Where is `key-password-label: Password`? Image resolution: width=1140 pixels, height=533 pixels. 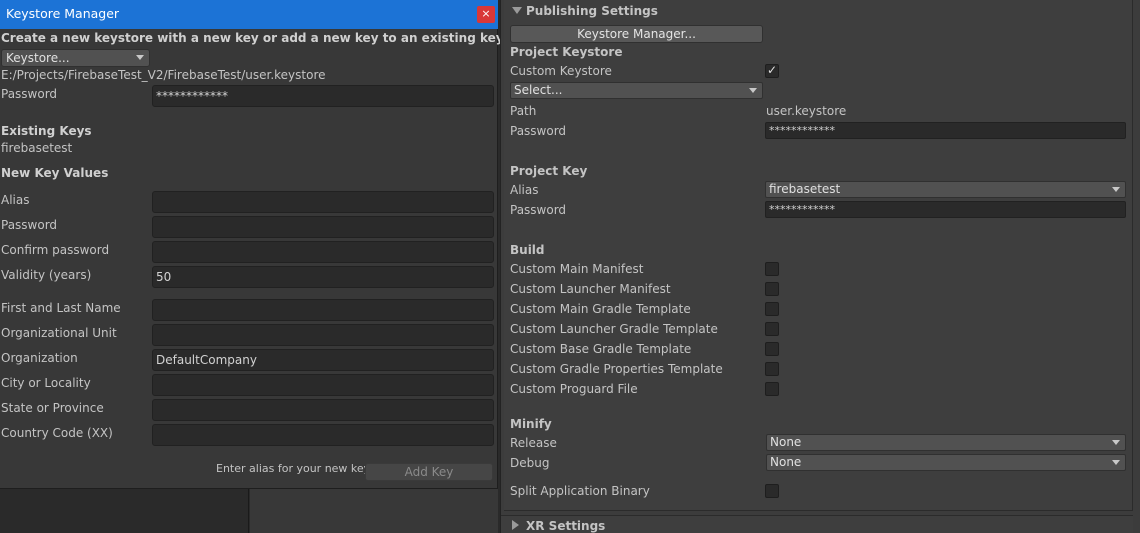
key-password-label: Password is located at coordinates (538, 210).